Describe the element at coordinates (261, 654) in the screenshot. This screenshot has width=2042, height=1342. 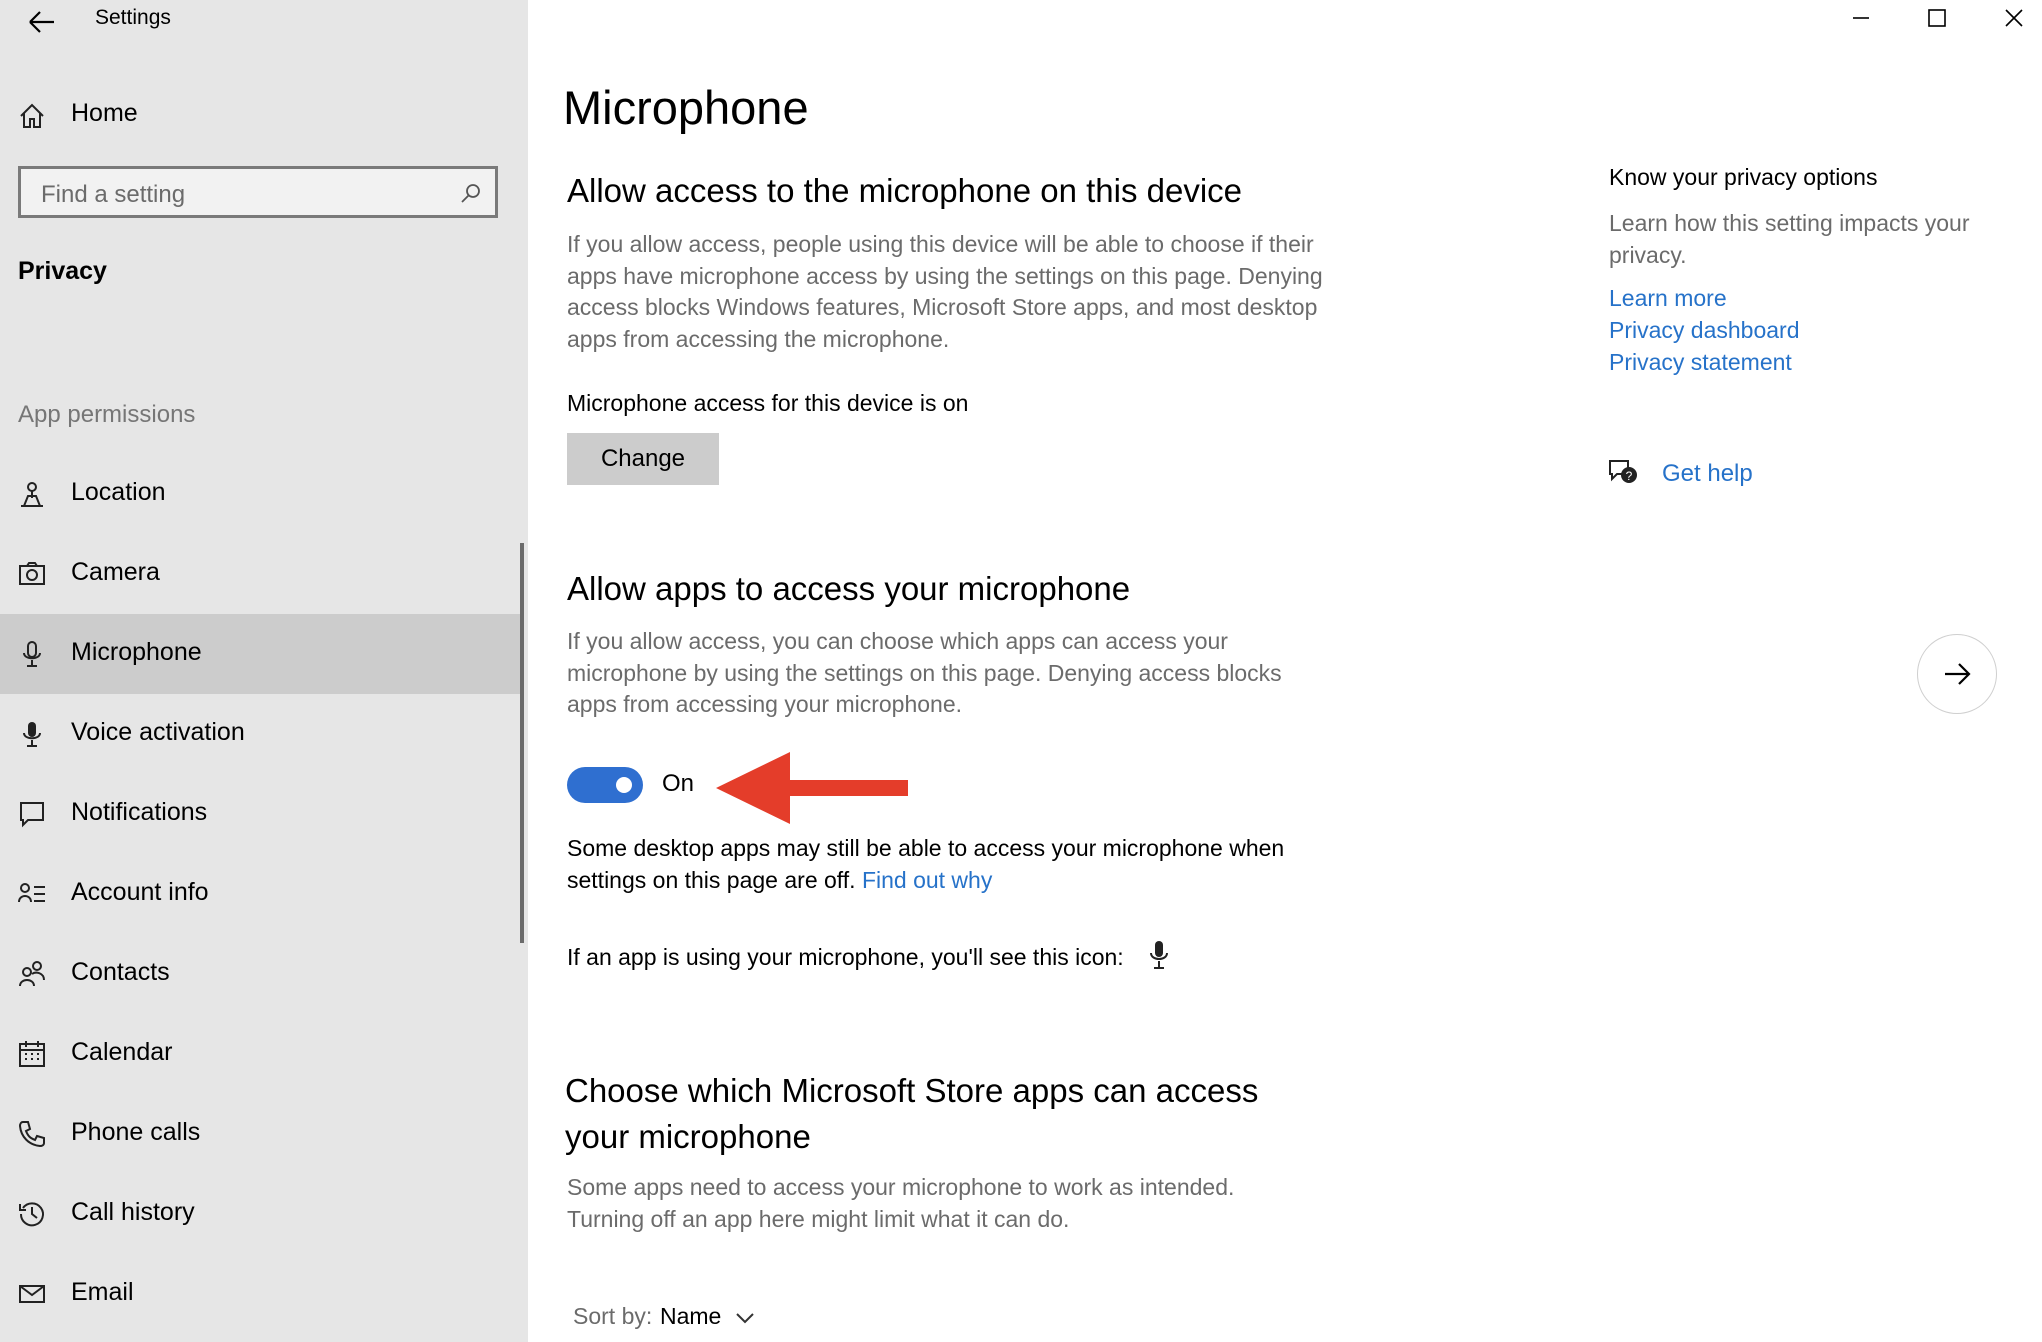
I see `sidebar-item-microphone: Microphone` at that location.